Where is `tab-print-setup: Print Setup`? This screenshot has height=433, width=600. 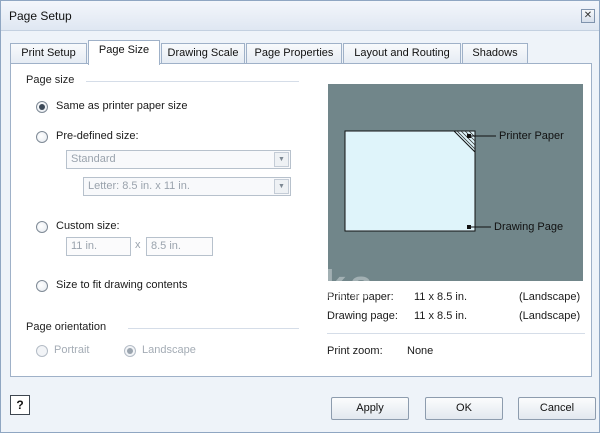
tab-print-setup: Print Setup is located at coordinates (48, 53).